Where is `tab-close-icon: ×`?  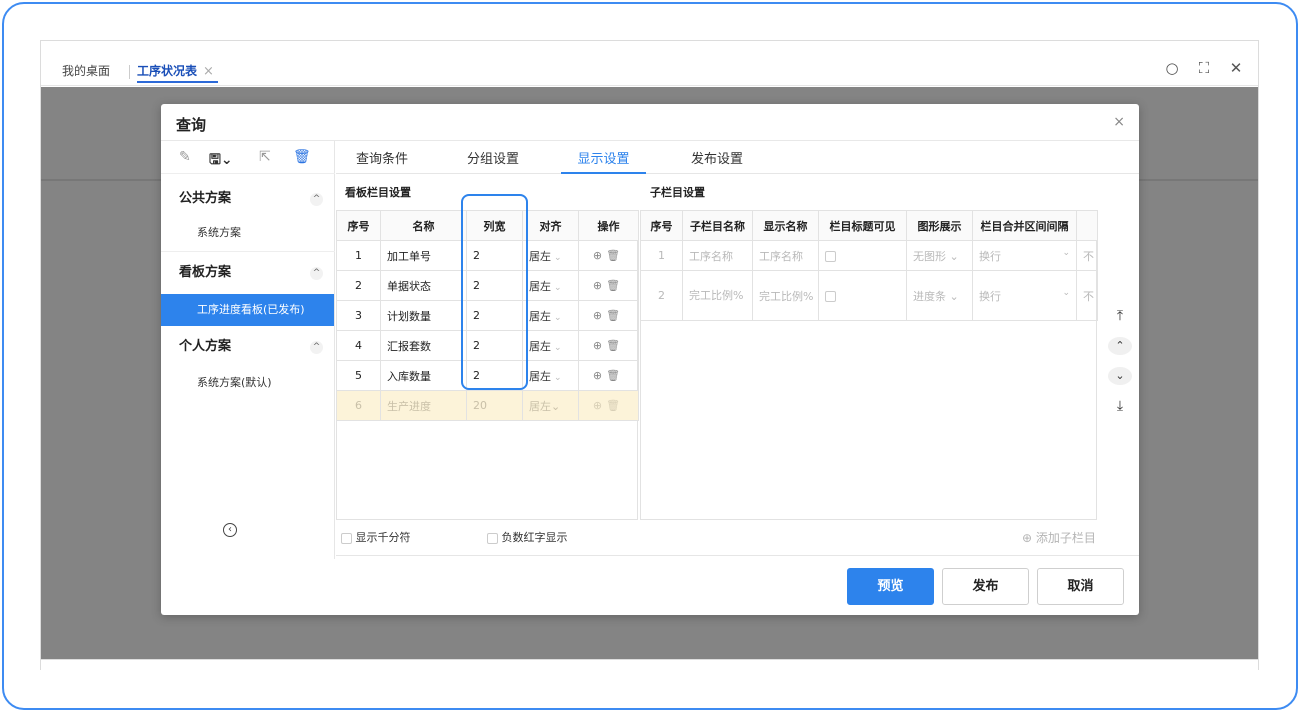 tab-close-icon: × is located at coordinates (208, 71).